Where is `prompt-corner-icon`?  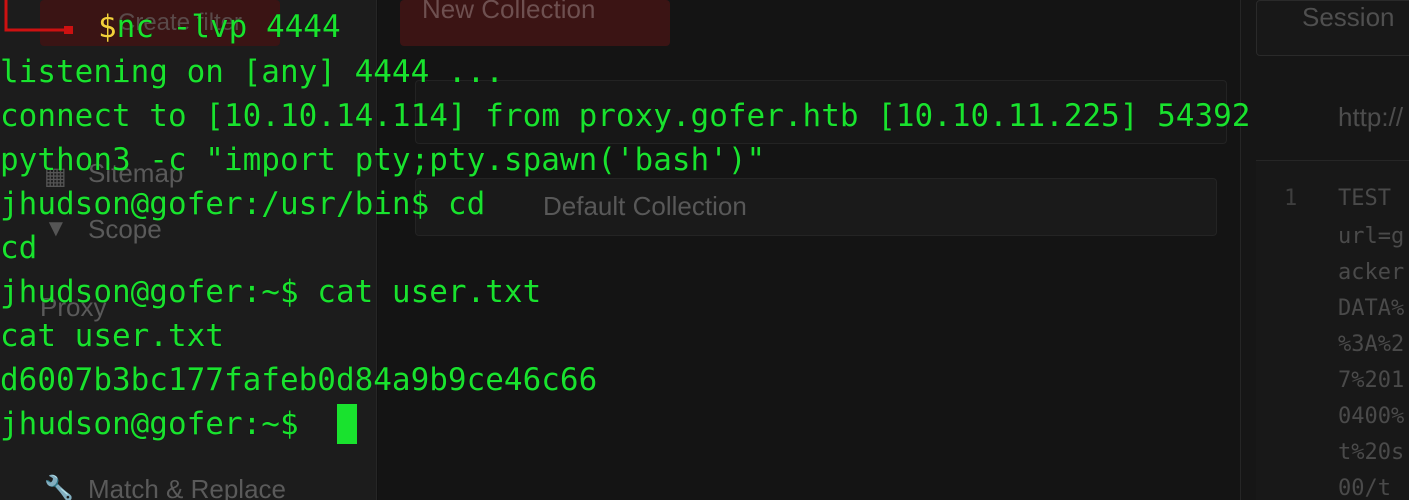 prompt-corner-icon is located at coordinates (38, 17).